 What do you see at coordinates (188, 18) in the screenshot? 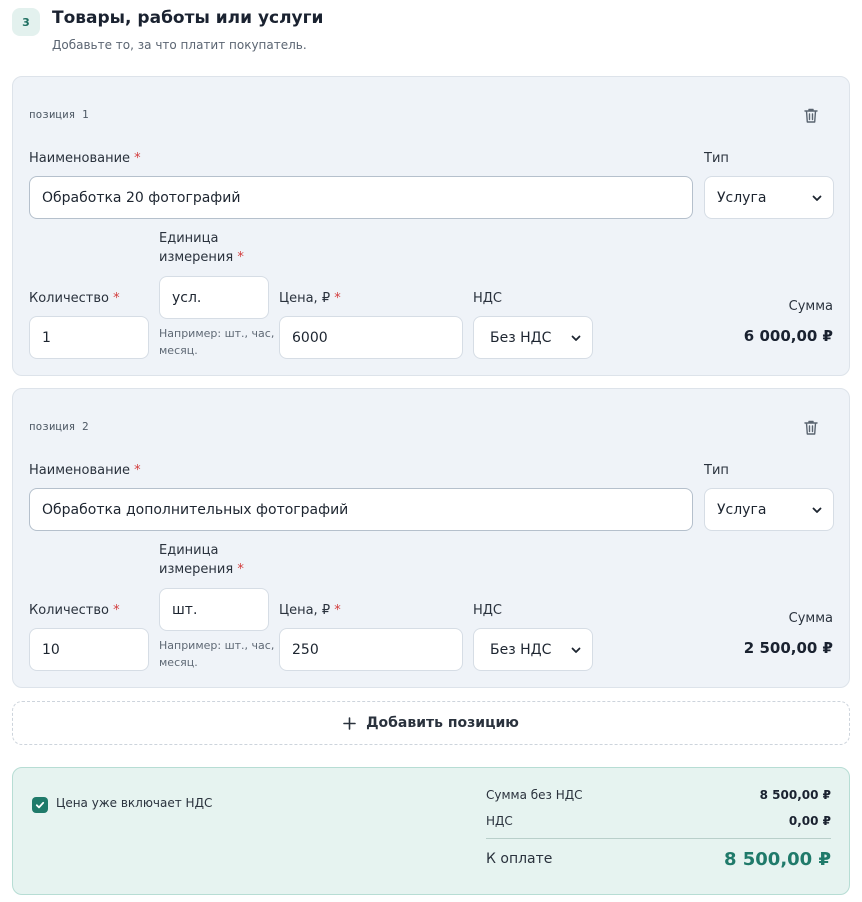
I see `section-title: Товары, работы или услуги` at bounding box center [188, 18].